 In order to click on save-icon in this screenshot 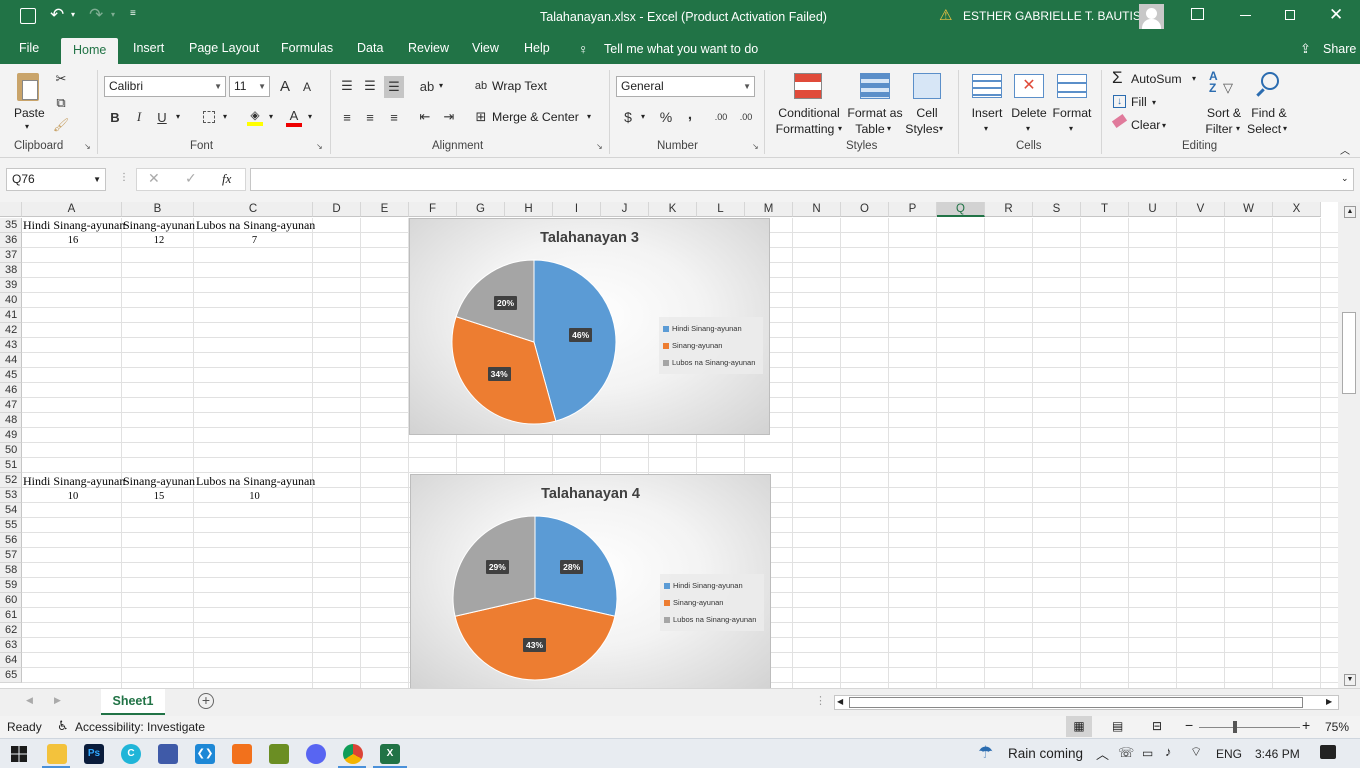, I will do `click(28, 16)`.